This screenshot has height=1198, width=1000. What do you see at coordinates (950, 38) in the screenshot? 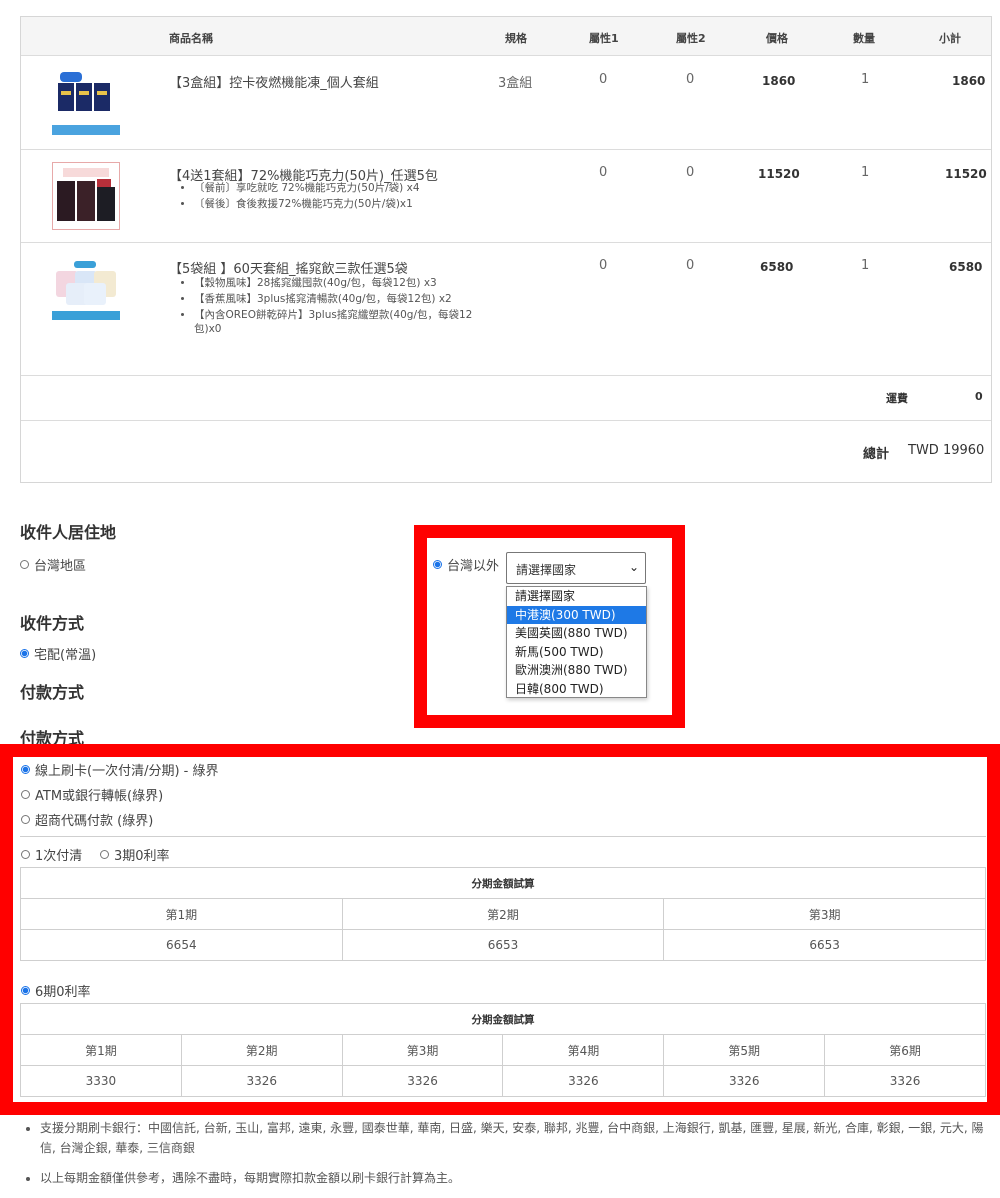
I see `col-subtotal: 小計` at bounding box center [950, 38].